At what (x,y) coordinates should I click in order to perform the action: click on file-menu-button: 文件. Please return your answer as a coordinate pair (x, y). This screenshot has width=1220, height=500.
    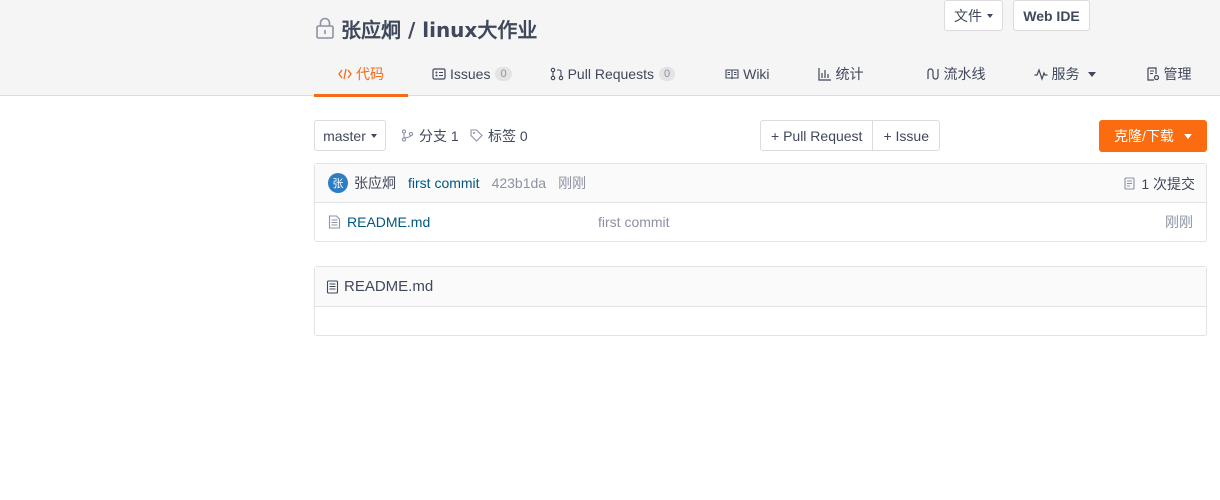
    Looking at the image, I should click on (973, 15).